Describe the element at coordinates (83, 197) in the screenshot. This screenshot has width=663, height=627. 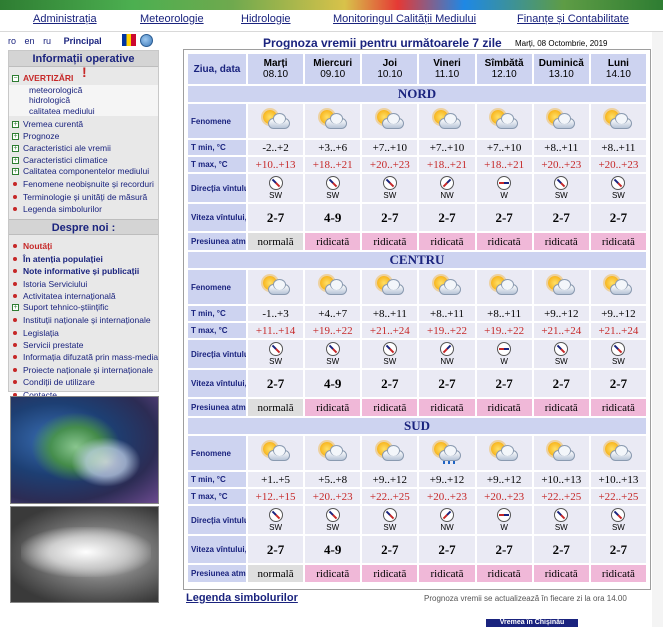
I see `sidebar-item-terminology: Terminologie și unități de măsură` at that location.